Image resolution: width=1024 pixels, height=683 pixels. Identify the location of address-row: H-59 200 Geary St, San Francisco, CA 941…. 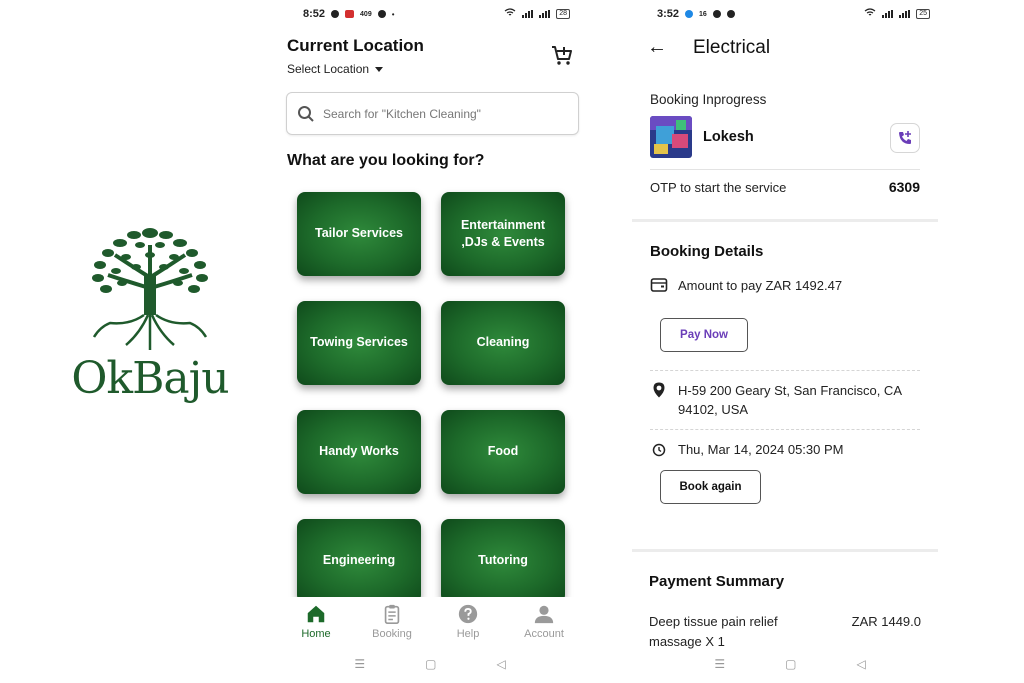
(785, 400).